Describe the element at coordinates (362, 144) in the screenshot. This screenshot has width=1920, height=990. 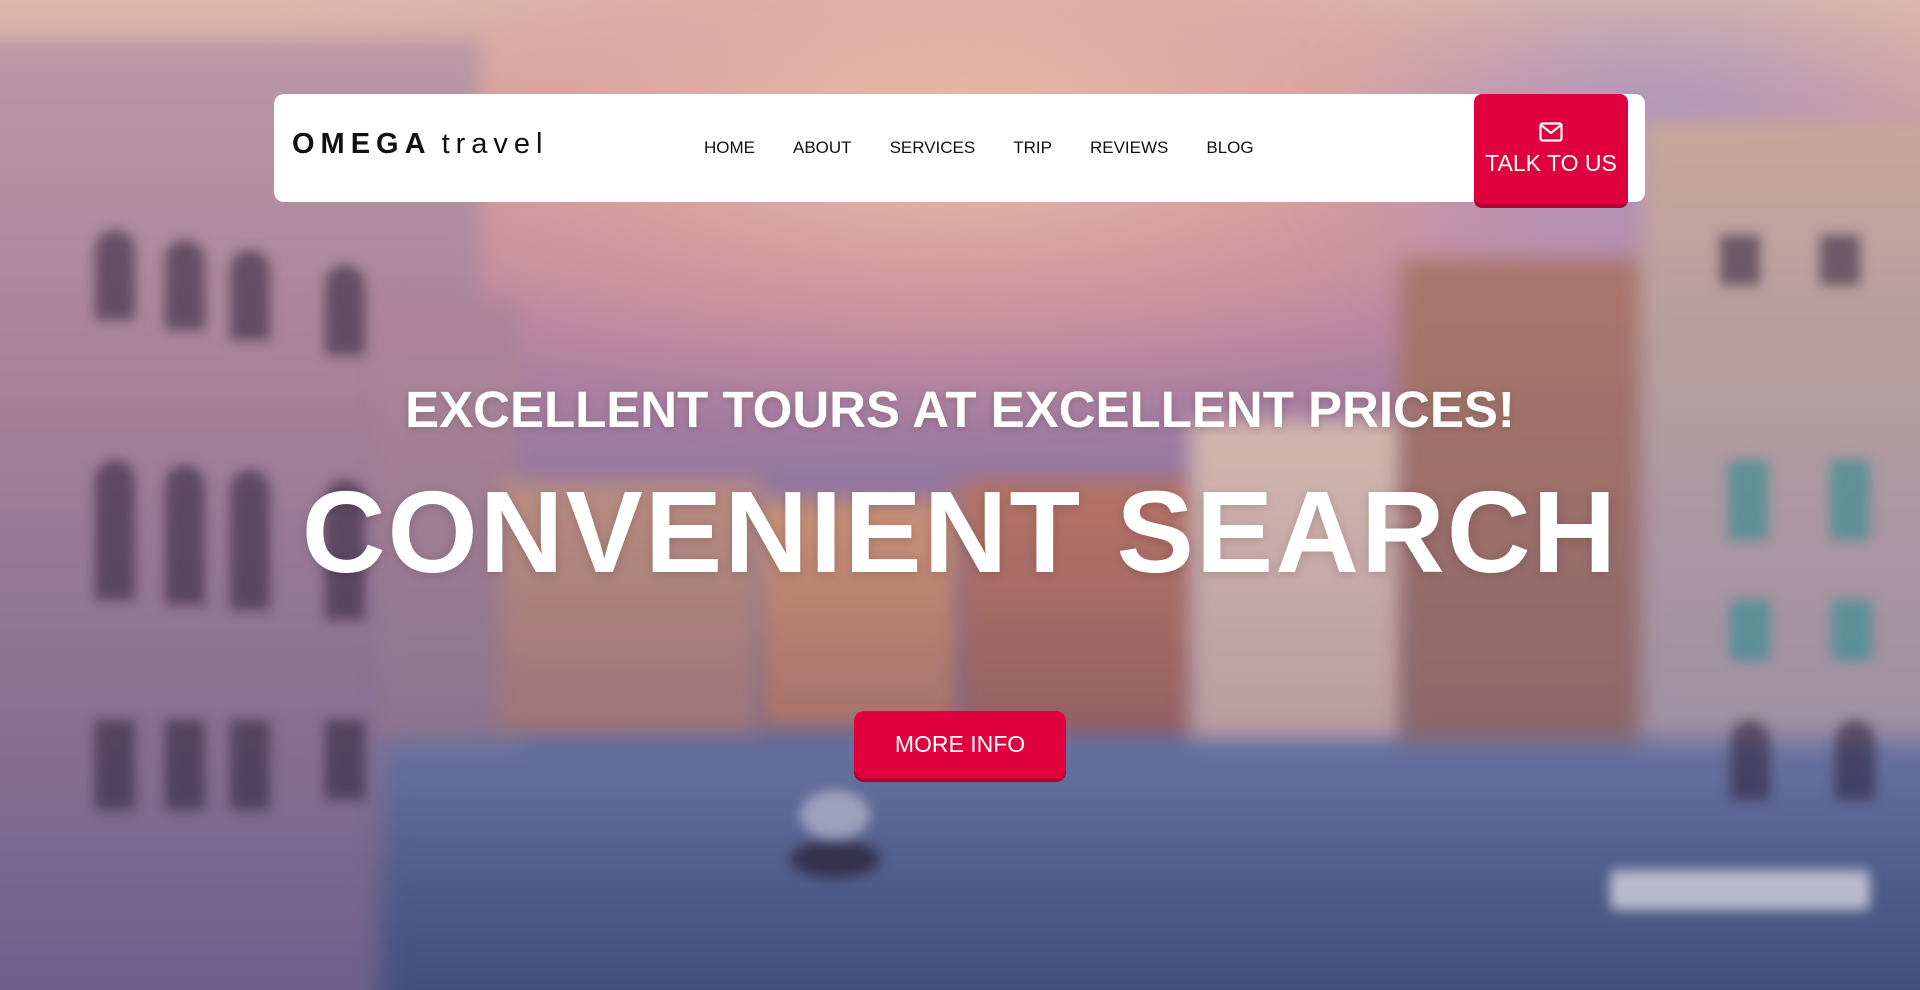
I see `brand-name-bold: OMEGA` at that location.